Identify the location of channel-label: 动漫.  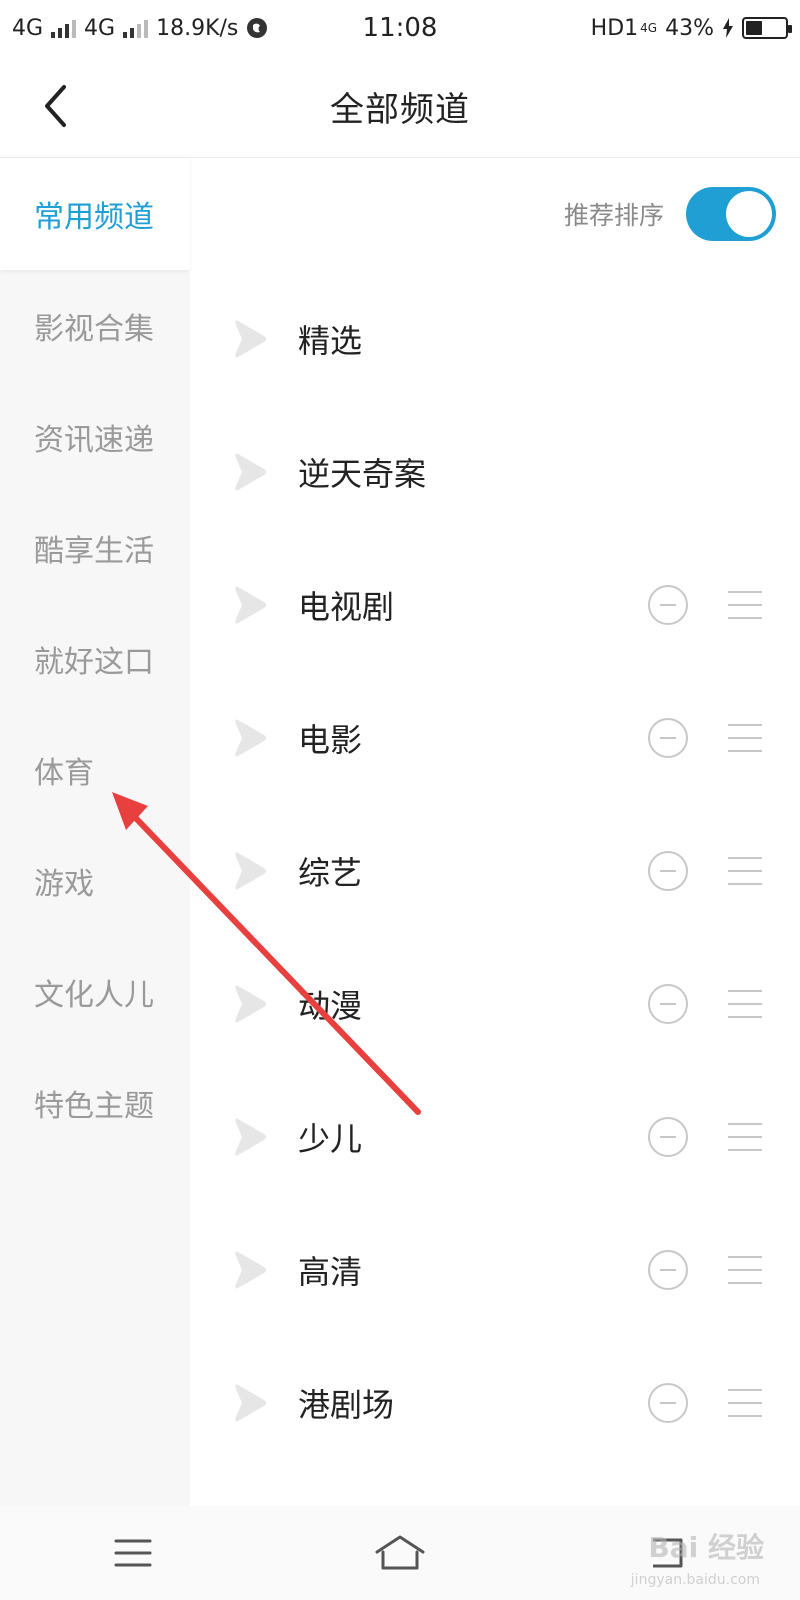
(330, 1005).